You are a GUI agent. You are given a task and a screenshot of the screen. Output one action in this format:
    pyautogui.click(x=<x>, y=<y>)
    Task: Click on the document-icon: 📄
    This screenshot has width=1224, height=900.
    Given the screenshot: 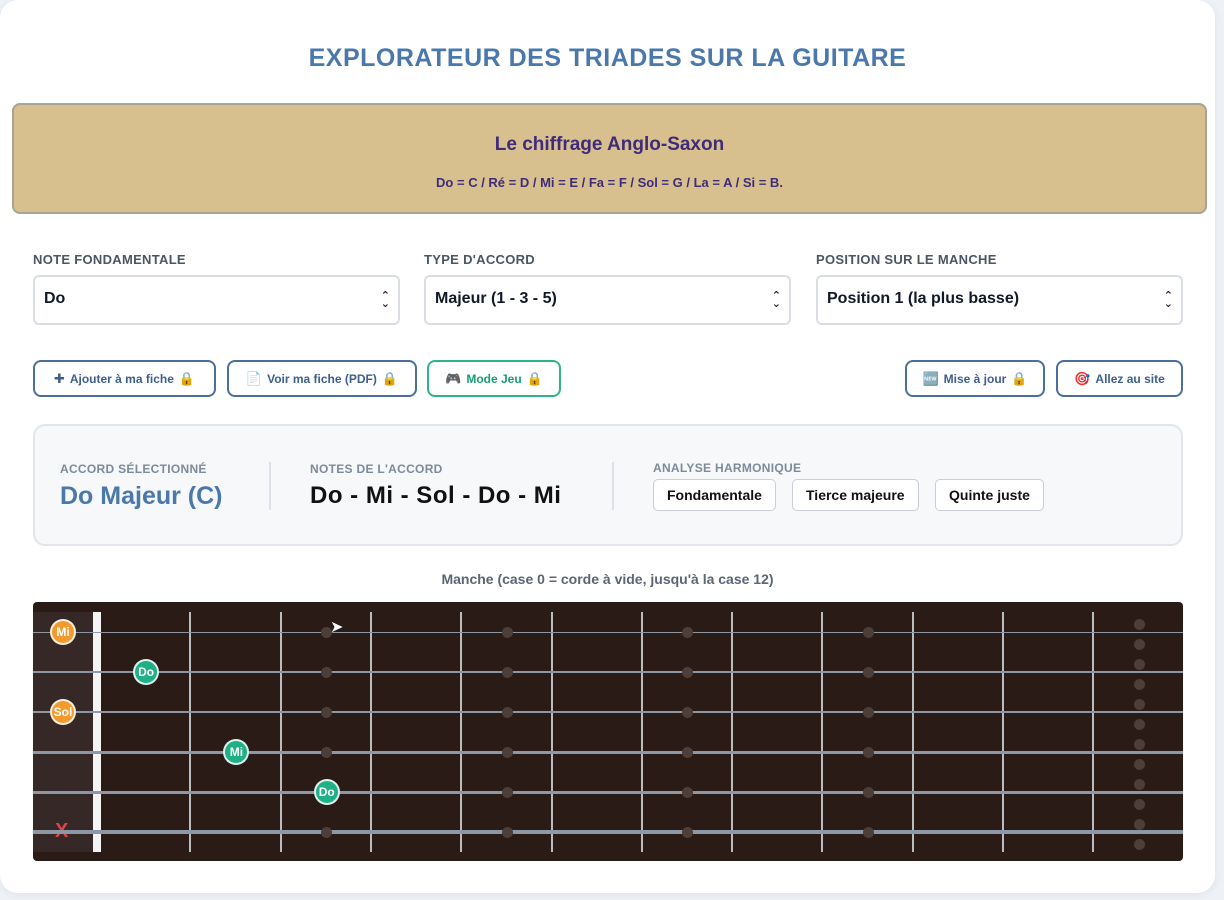 What is the action you would take?
    pyautogui.click(x=254, y=378)
    